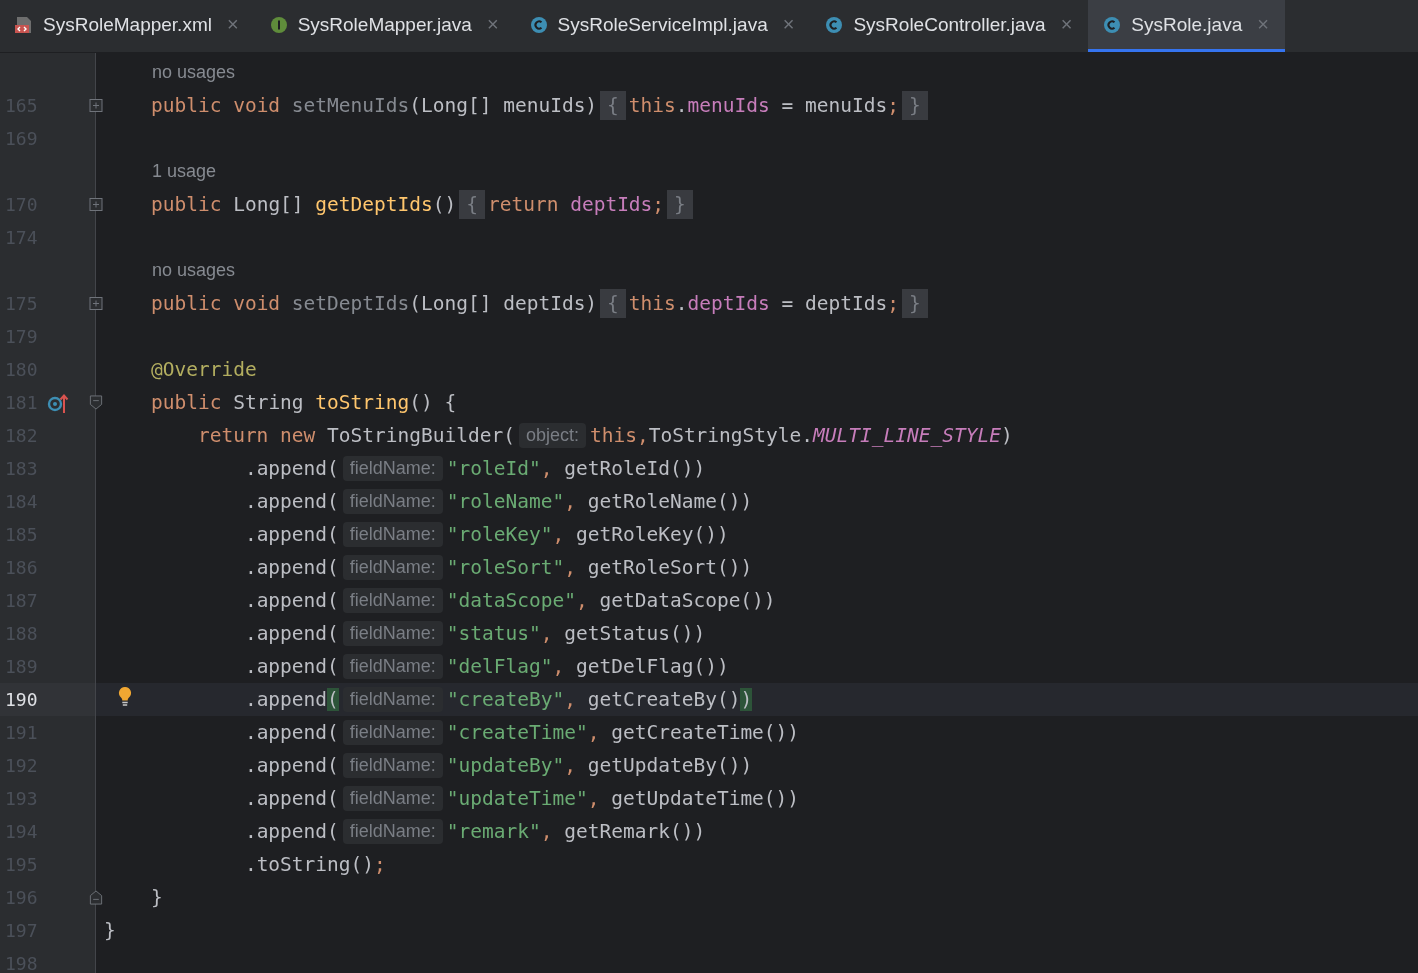  What do you see at coordinates (444, 204) in the screenshot?
I see `code-text: ()` at bounding box center [444, 204].